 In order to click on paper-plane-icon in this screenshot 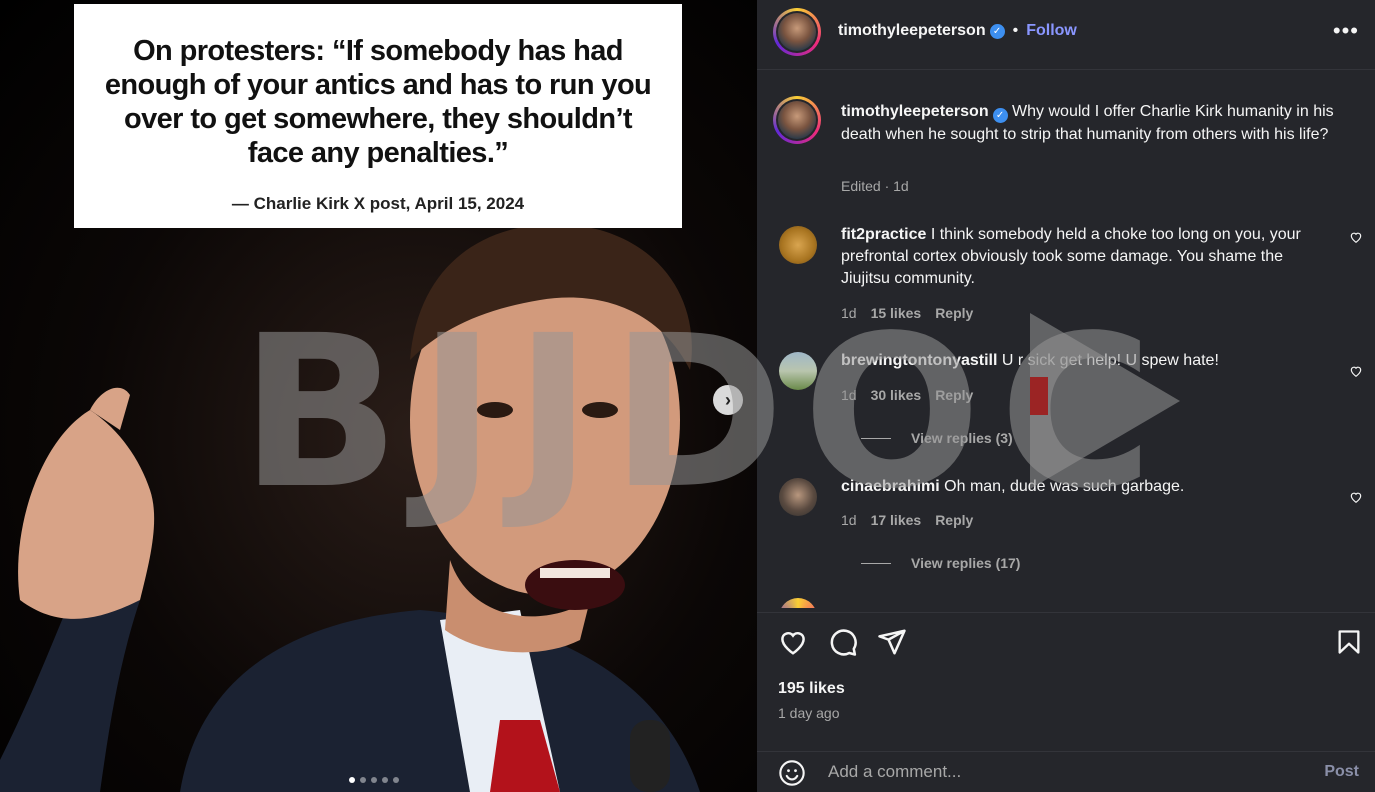, I will do `click(892, 642)`.